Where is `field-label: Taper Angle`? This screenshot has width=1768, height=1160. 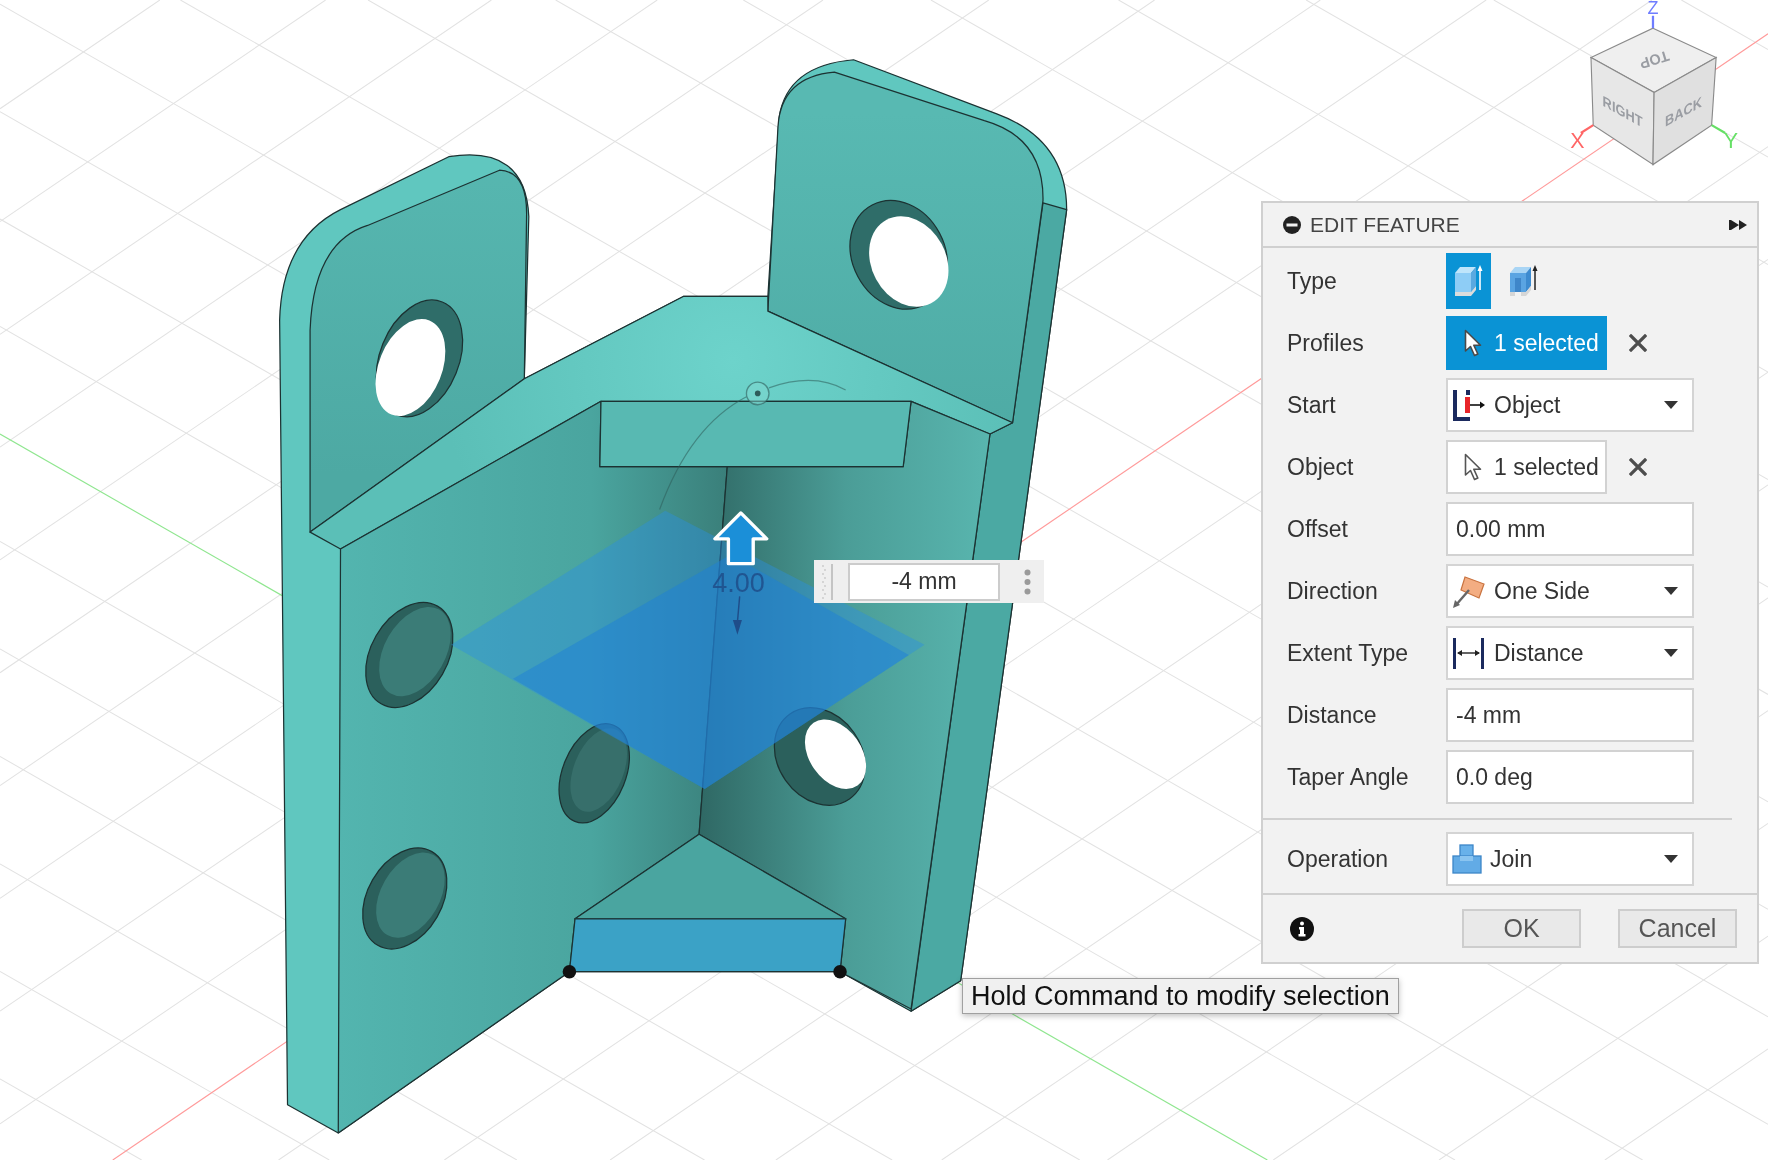
field-label: Taper Angle is located at coordinates (1348, 777).